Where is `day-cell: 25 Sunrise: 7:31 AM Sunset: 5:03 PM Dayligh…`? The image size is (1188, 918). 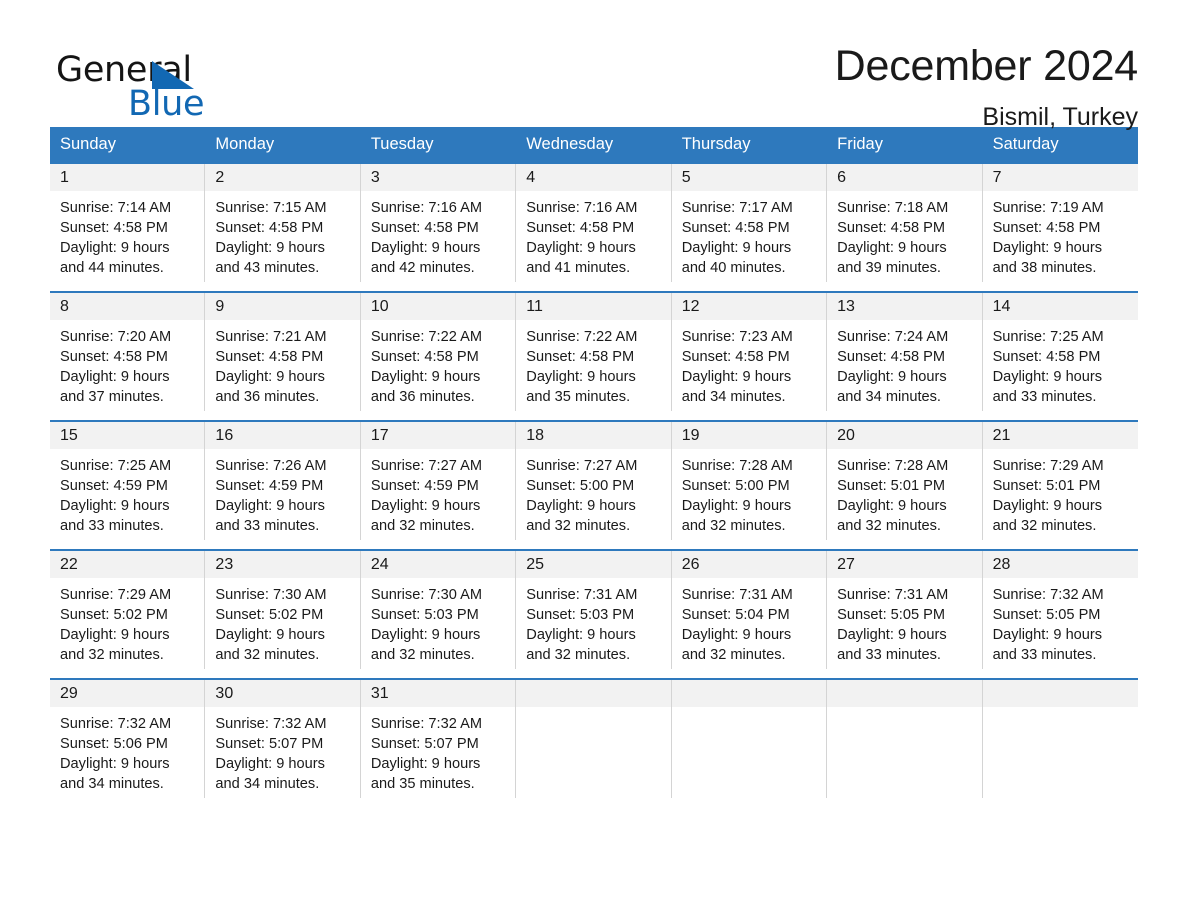
day-cell: 25 Sunrise: 7:31 AM Sunset: 5:03 PM Dayligh… is located at coordinates (594, 610).